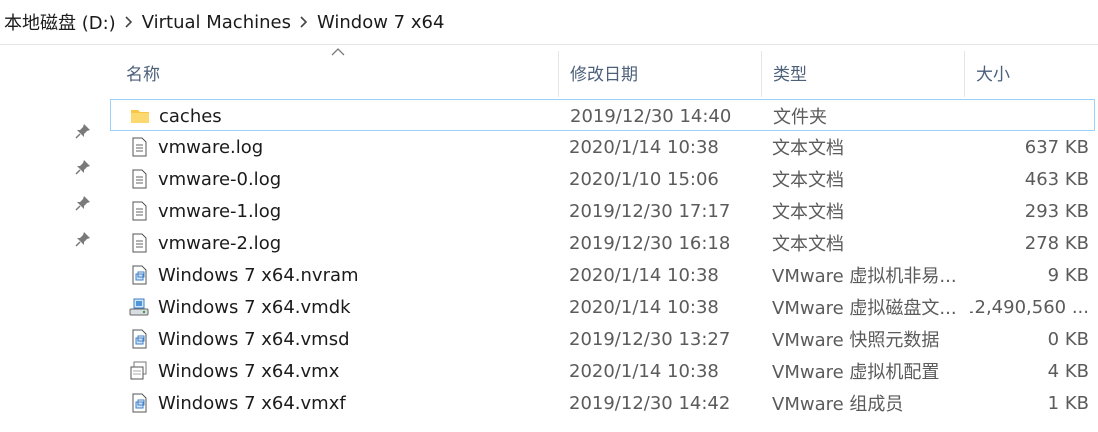  Describe the element at coordinates (659, 72) in the screenshot. I see `column-header-date: 修改日期` at that location.